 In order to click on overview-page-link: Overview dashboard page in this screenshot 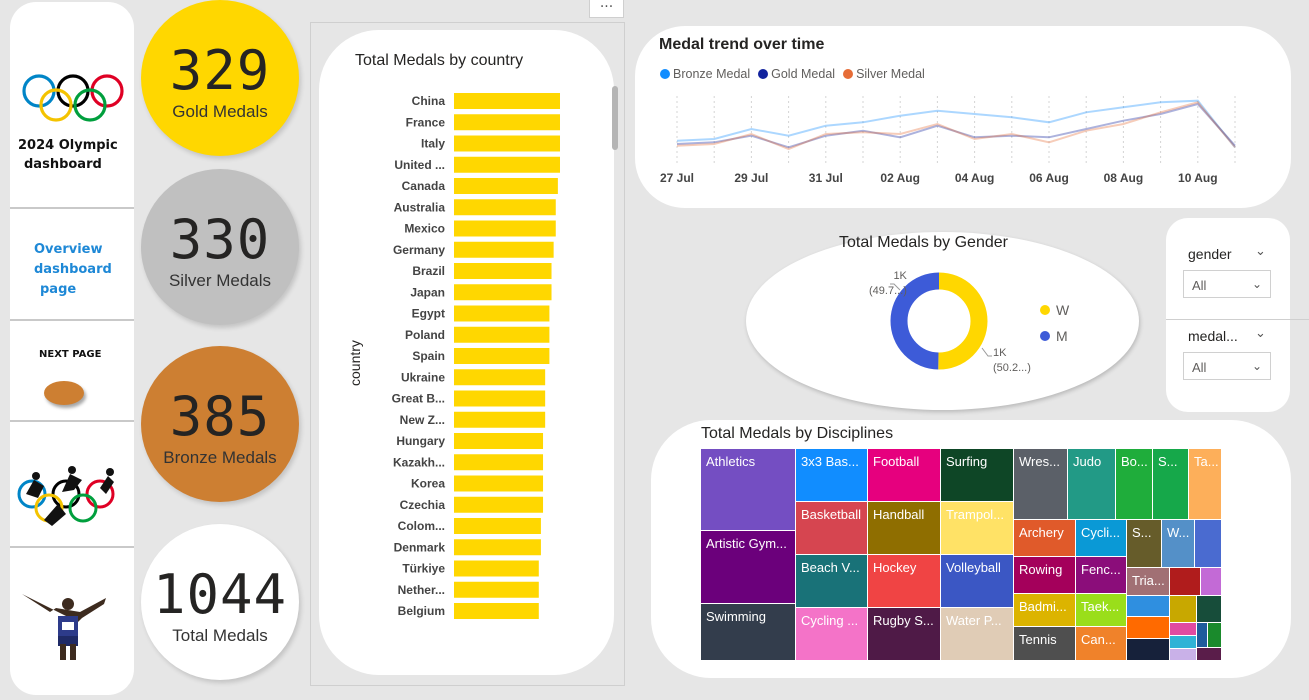, I will do `click(73, 270)`.